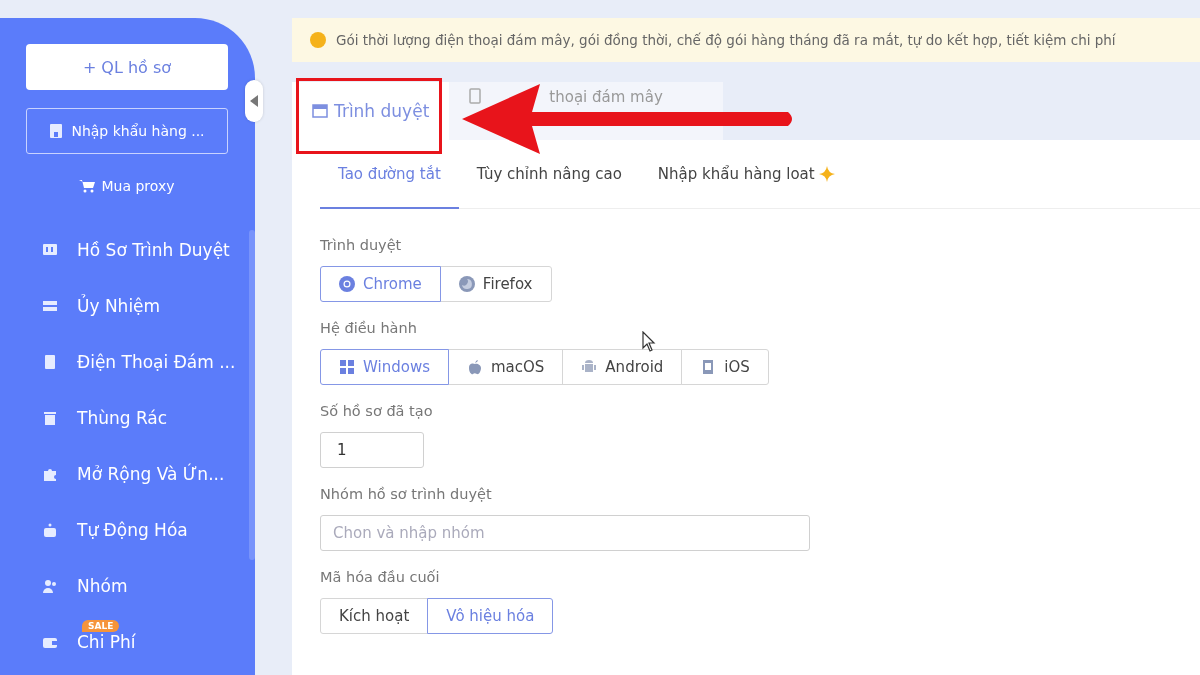 This screenshot has height=675, width=1200. Describe the element at coordinates (347, 284) in the screenshot. I see `chrome-icon` at that location.